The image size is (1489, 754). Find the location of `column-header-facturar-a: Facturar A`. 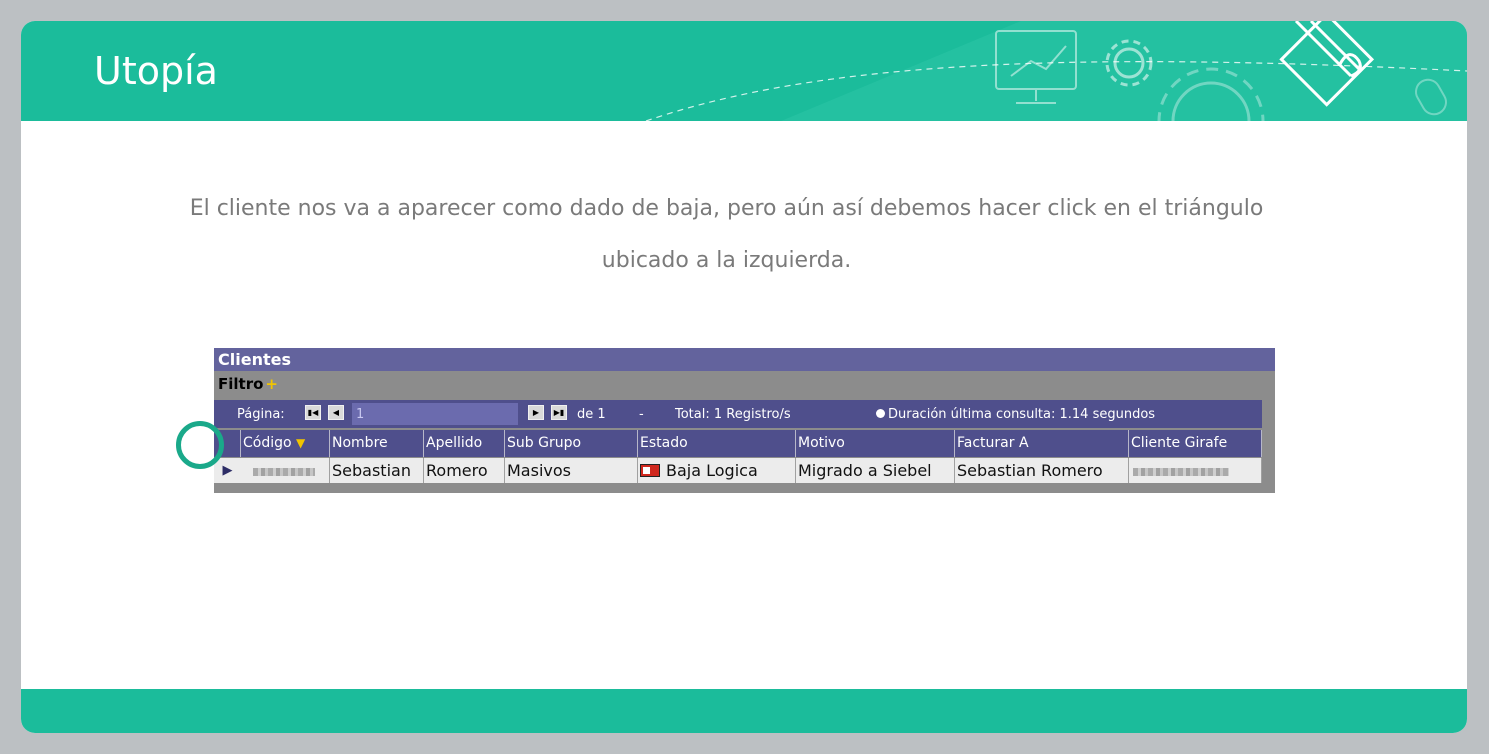

column-header-facturar-a: Facturar A is located at coordinates (1042, 443).